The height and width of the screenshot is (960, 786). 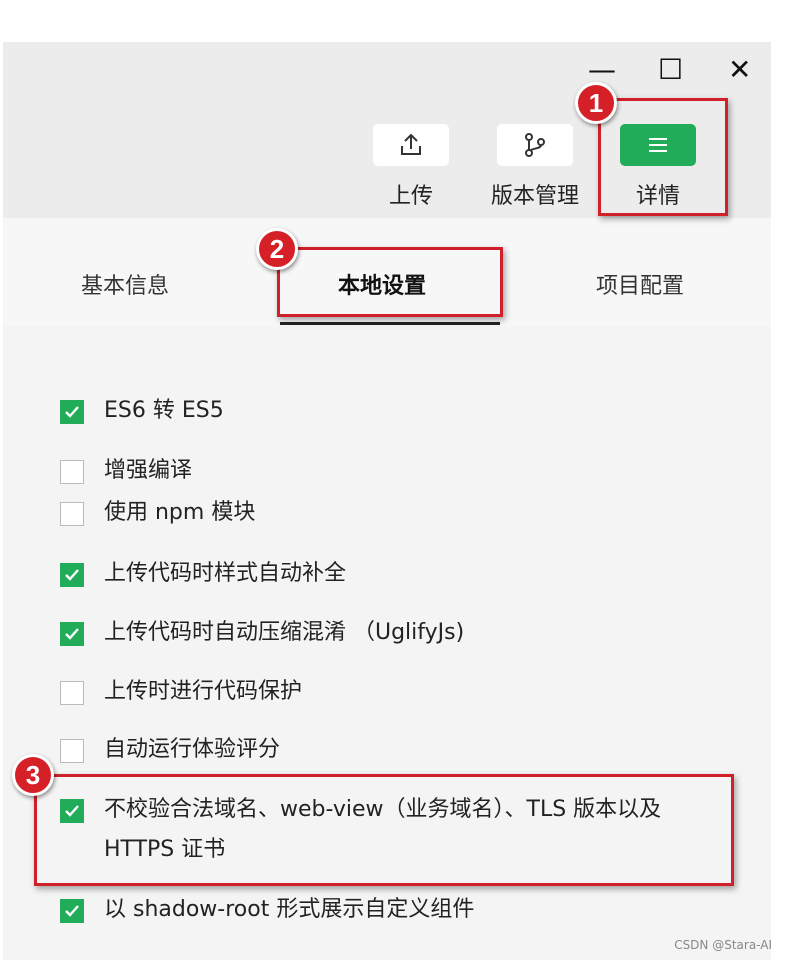 What do you see at coordinates (284, 632) in the screenshot?
I see `option-label: 上传代码时自动压缩混淆 （UglifyJs)` at bounding box center [284, 632].